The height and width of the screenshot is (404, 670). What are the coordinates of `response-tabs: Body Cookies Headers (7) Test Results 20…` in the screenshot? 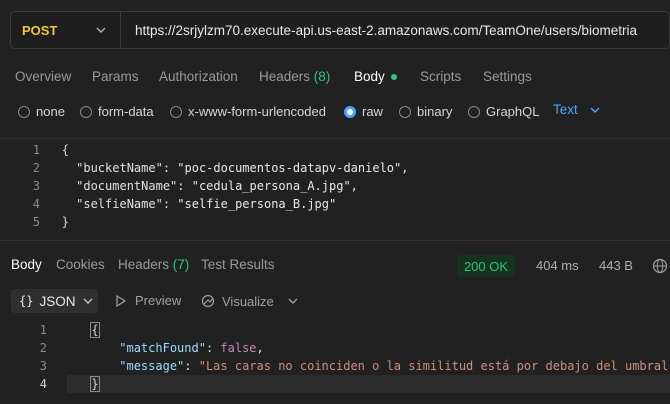 It's located at (335, 266).